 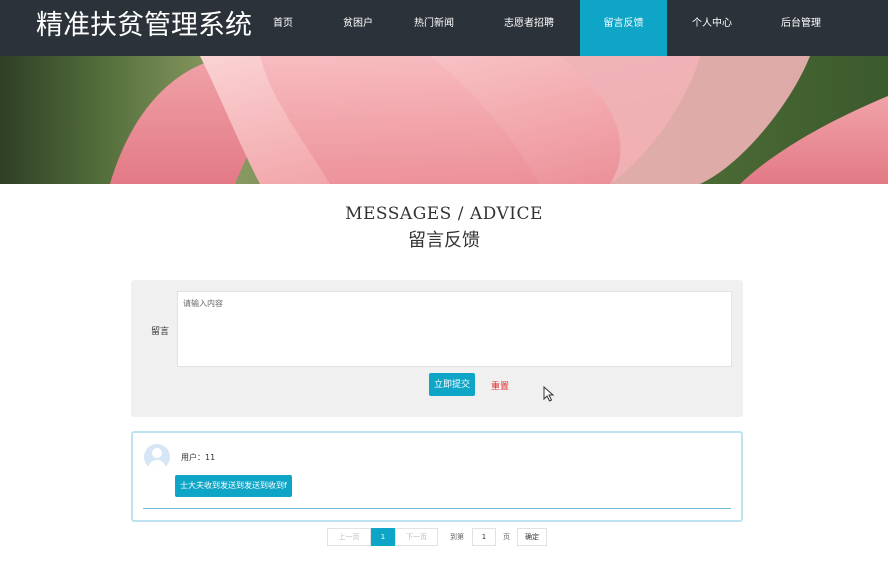 I want to click on goto-prefix: 到第, so click(x=457, y=537).